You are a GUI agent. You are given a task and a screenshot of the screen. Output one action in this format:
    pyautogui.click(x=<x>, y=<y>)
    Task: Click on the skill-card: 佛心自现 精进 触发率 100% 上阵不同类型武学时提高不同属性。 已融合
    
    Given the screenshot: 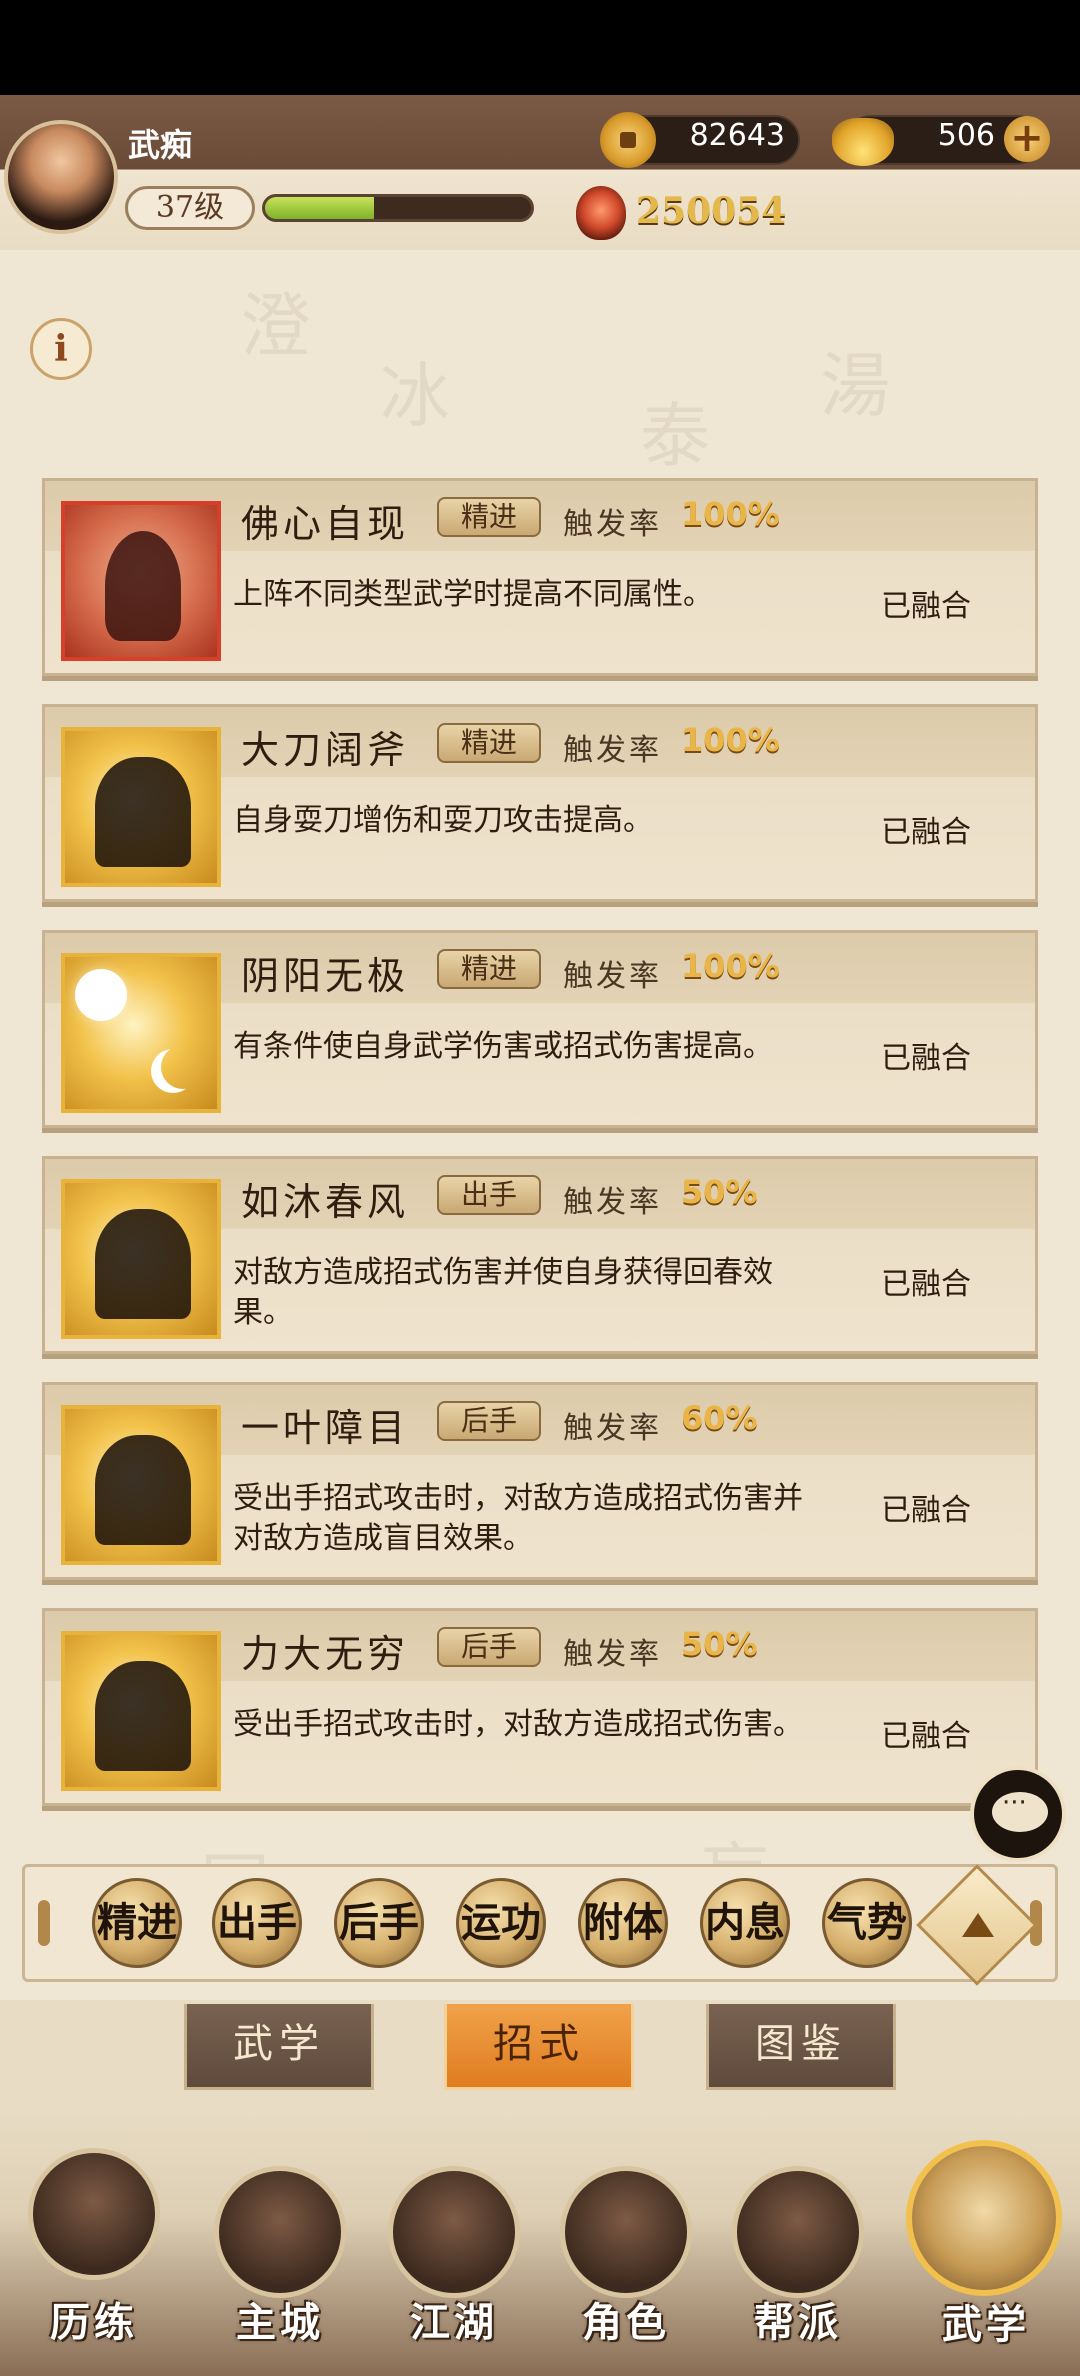 What is the action you would take?
    pyautogui.click(x=540, y=577)
    